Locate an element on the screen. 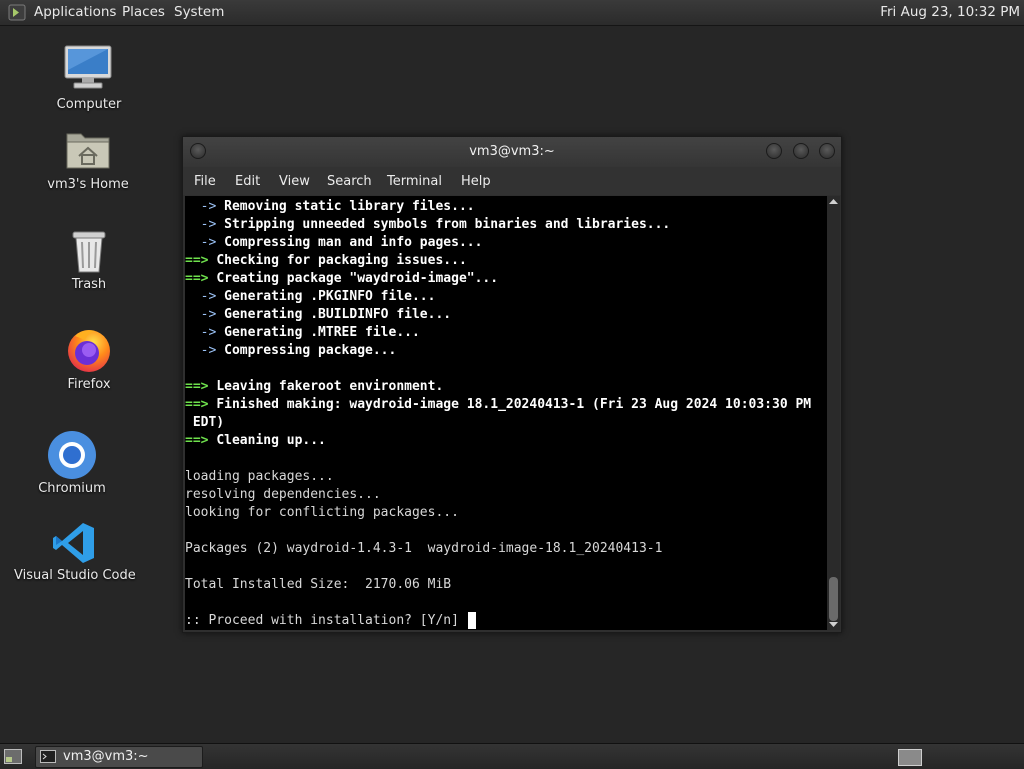 This screenshot has width=1024, height=769. terminal-line-text: Total Installed Size: 2170.06 MiB is located at coordinates (318, 584).